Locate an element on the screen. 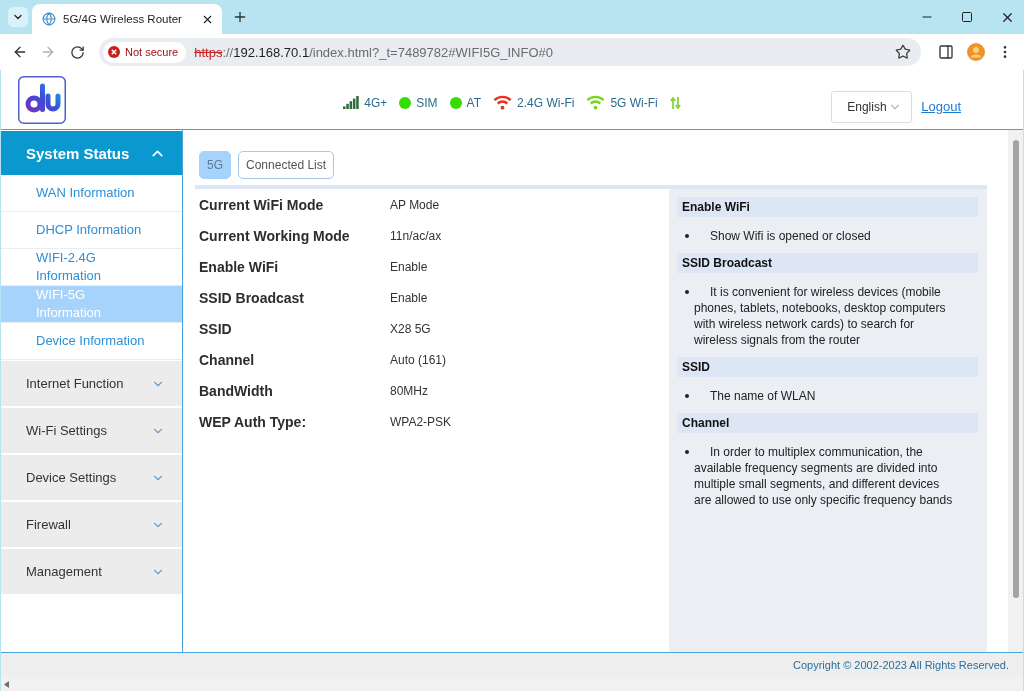  scroll-left-icon is located at coordinates (6, 684).